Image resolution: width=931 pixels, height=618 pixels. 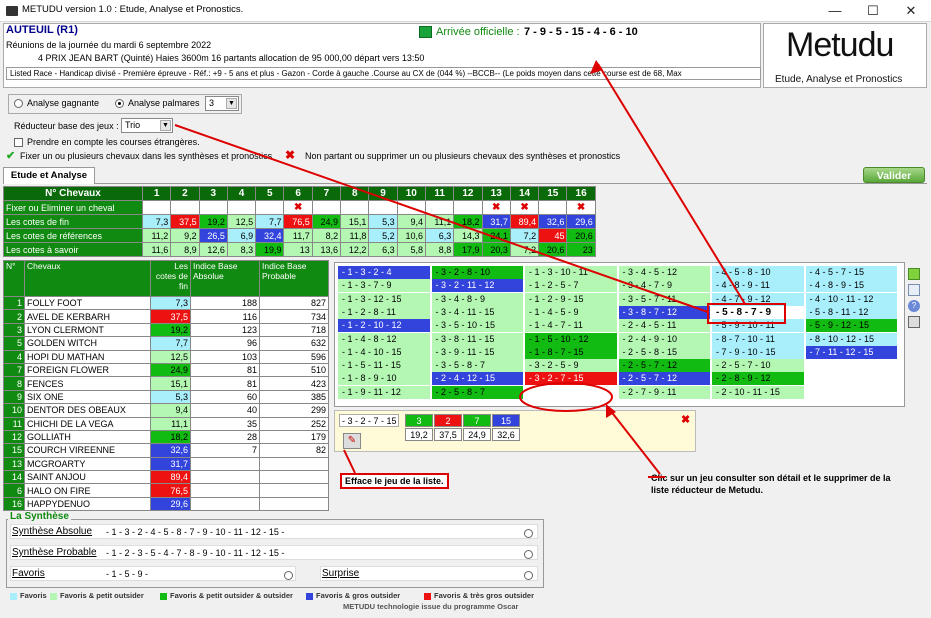 What do you see at coordinates (340, 573) in the screenshot?
I see `surprise-label: Surprise` at bounding box center [340, 573].